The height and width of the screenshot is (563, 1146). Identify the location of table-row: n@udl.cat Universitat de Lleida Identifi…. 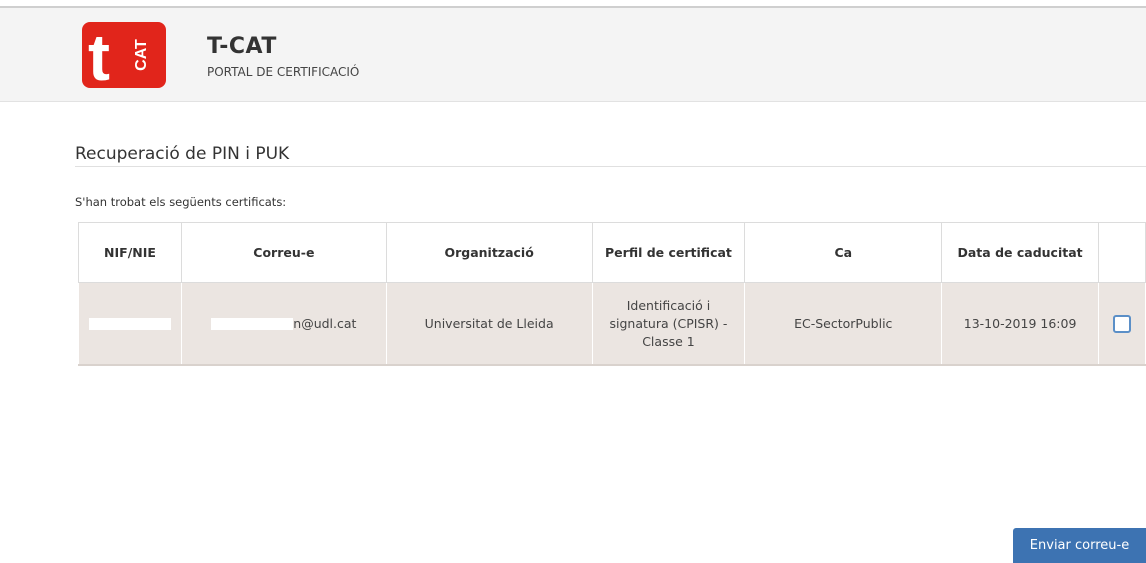
(612, 324).